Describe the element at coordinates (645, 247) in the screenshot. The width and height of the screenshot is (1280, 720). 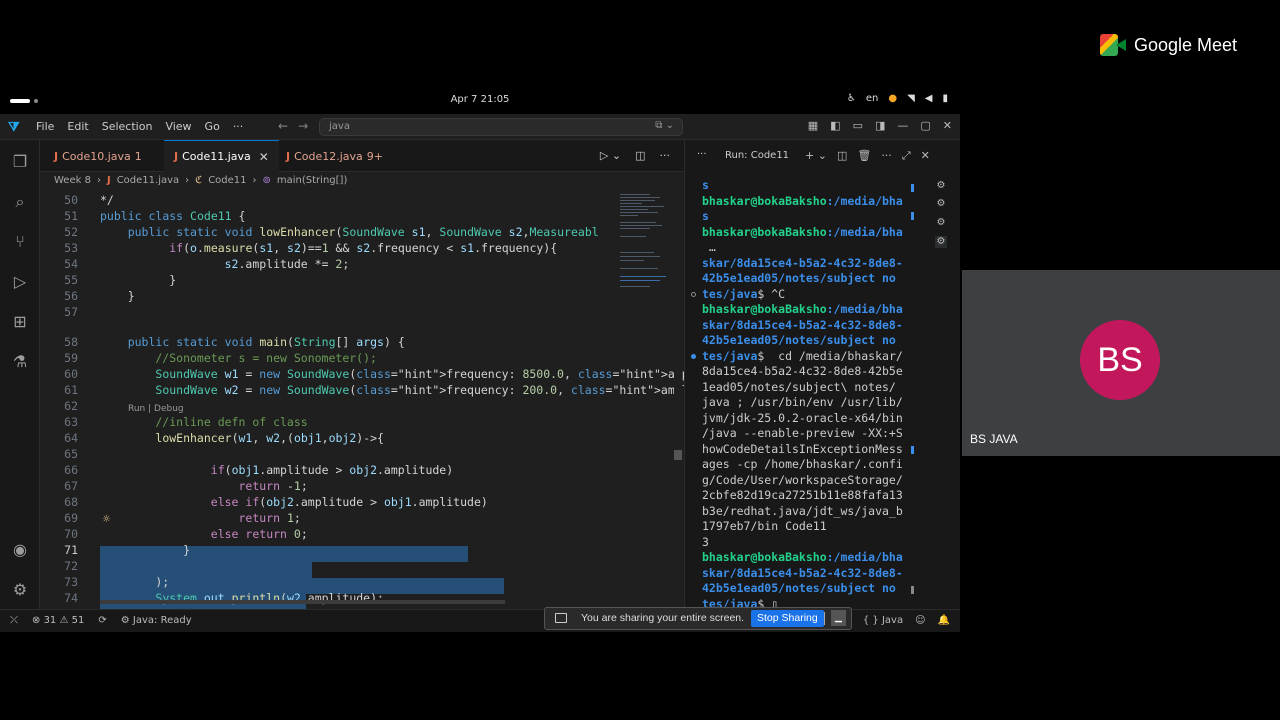
I see `minimap` at that location.